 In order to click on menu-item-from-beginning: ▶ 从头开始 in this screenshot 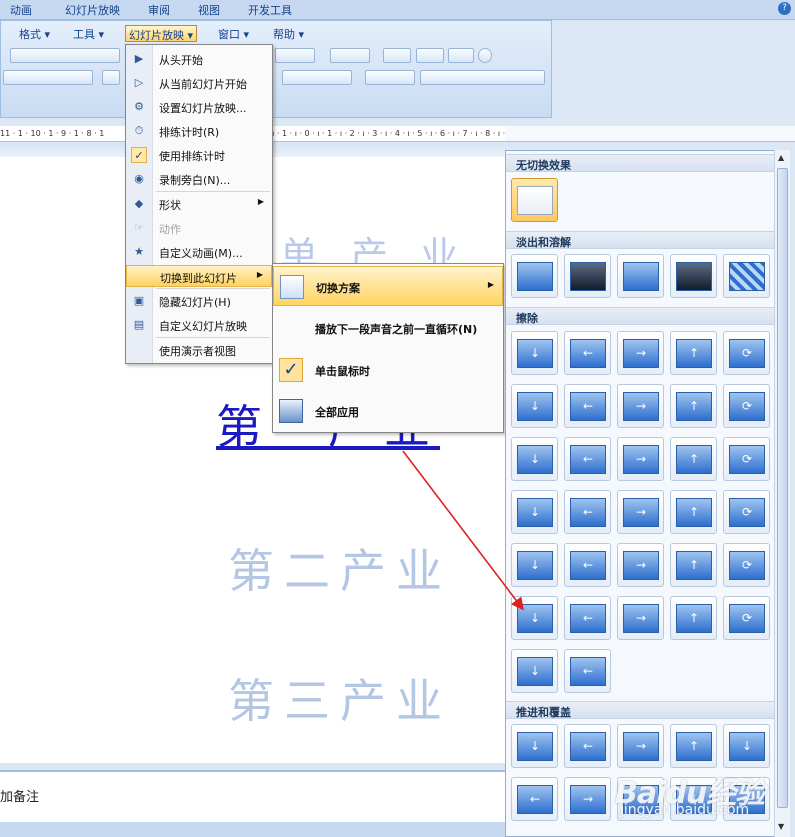, I will do `click(199, 59)`.